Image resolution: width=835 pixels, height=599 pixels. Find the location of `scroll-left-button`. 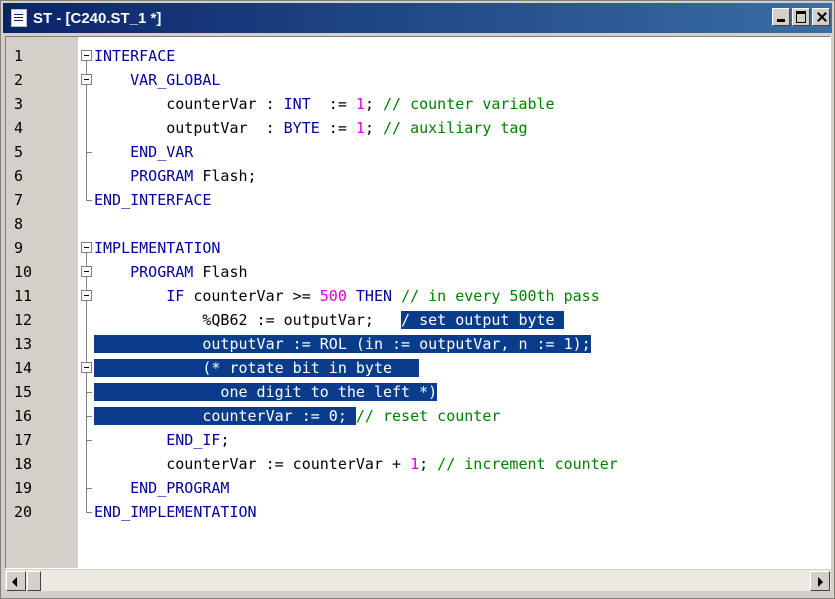

scroll-left-button is located at coordinates (16, 581).